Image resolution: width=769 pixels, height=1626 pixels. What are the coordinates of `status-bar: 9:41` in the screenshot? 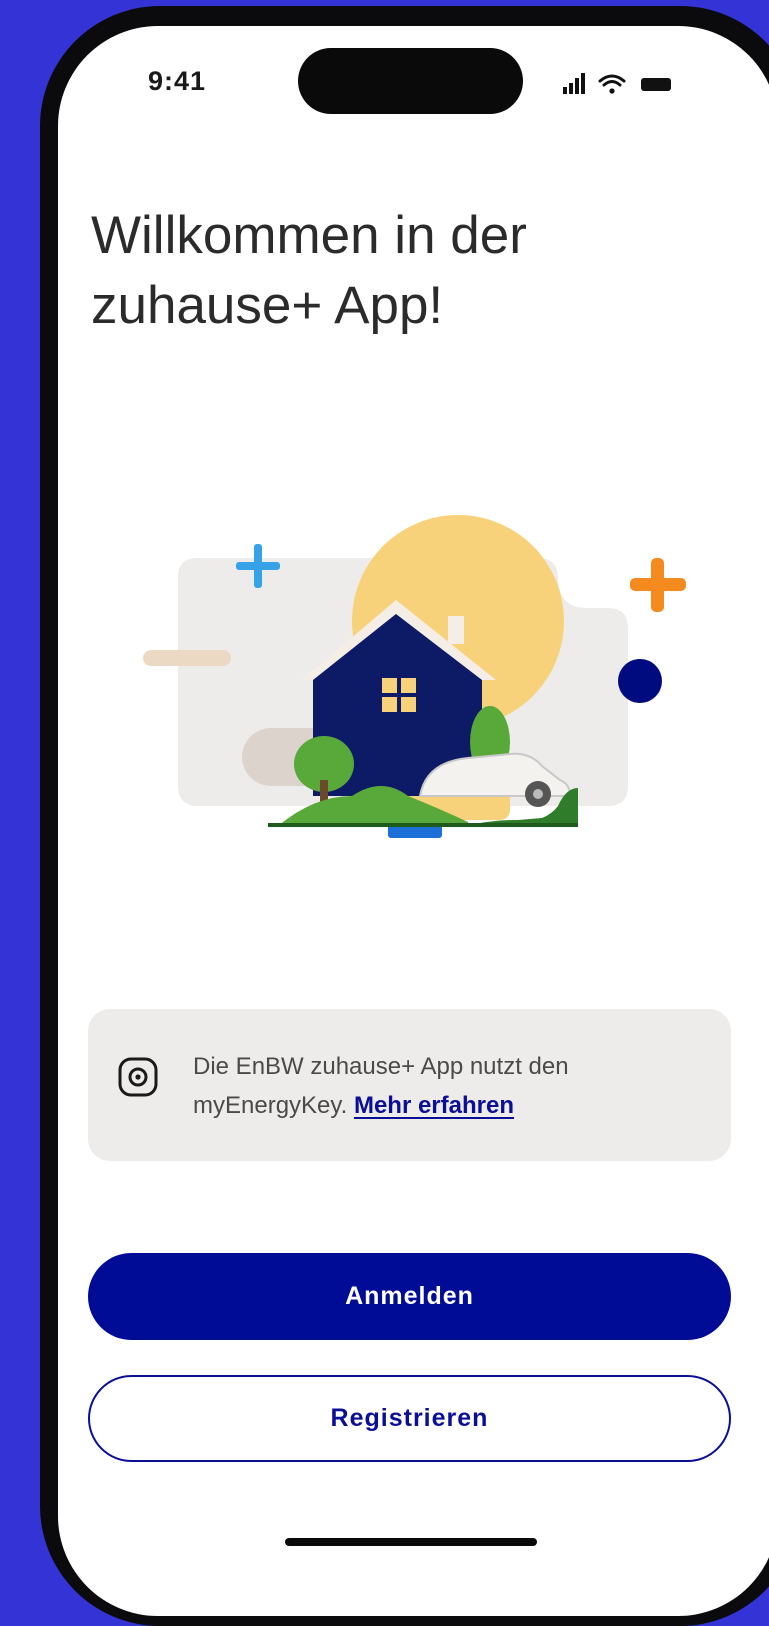 It's located at (413, 81).